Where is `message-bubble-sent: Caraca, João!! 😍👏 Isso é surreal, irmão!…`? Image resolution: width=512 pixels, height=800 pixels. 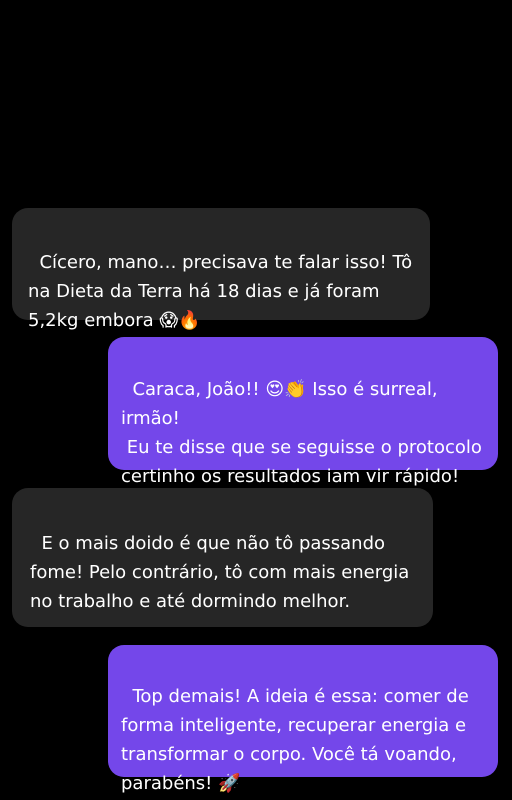
message-bubble-sent: Caraca, João!! 😍👏 Isso é surreal, irmão!… is located at coordinates (303, 412).